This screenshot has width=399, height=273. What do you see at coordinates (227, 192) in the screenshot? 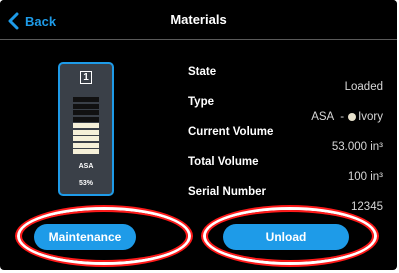
I see `serial-number-label: Serial Number` at bounding box center [227, 192].